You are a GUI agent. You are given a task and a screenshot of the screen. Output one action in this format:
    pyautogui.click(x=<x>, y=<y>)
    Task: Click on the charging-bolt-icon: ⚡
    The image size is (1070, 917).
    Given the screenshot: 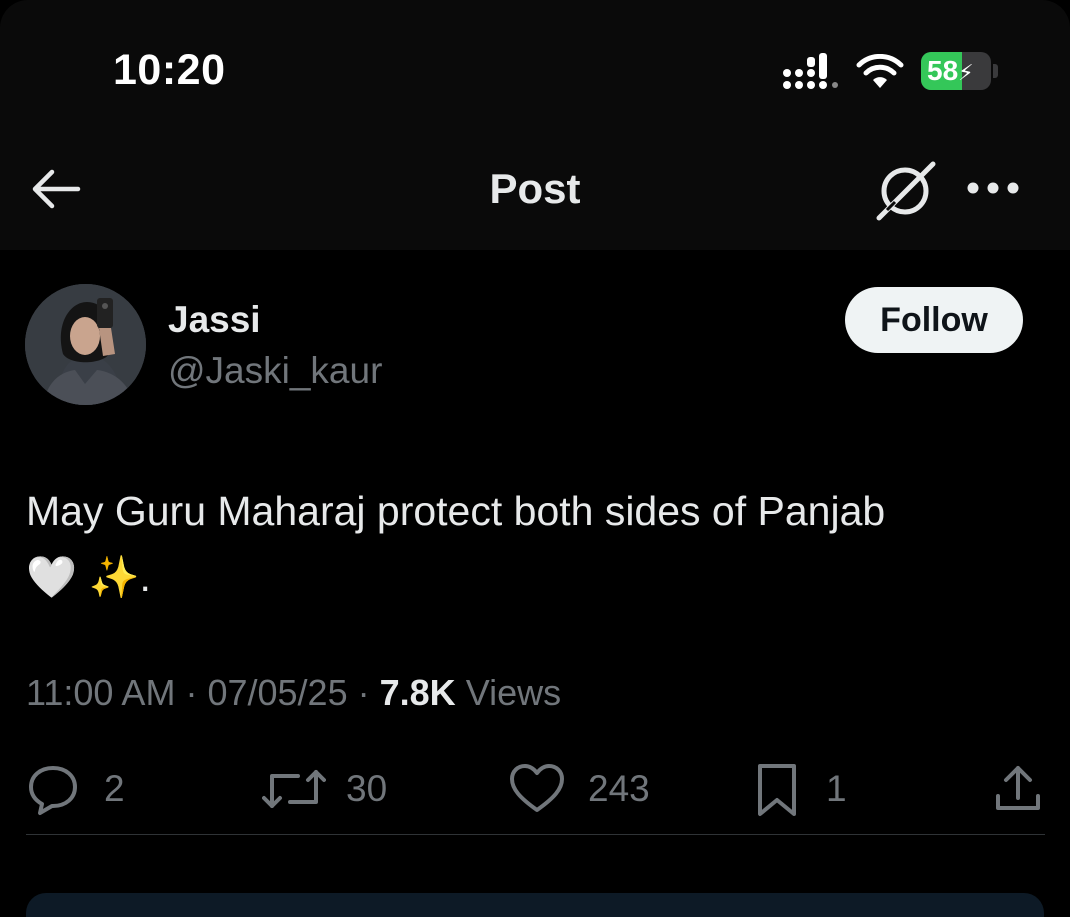 What is the action you would take?
    pyautogui.click(x=966, y=72)
    